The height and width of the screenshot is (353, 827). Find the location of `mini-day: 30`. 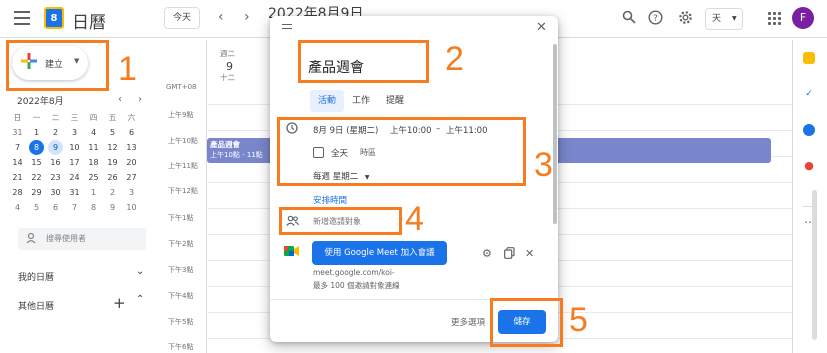

mini-day: 30 is located at coordinates (55, 192).